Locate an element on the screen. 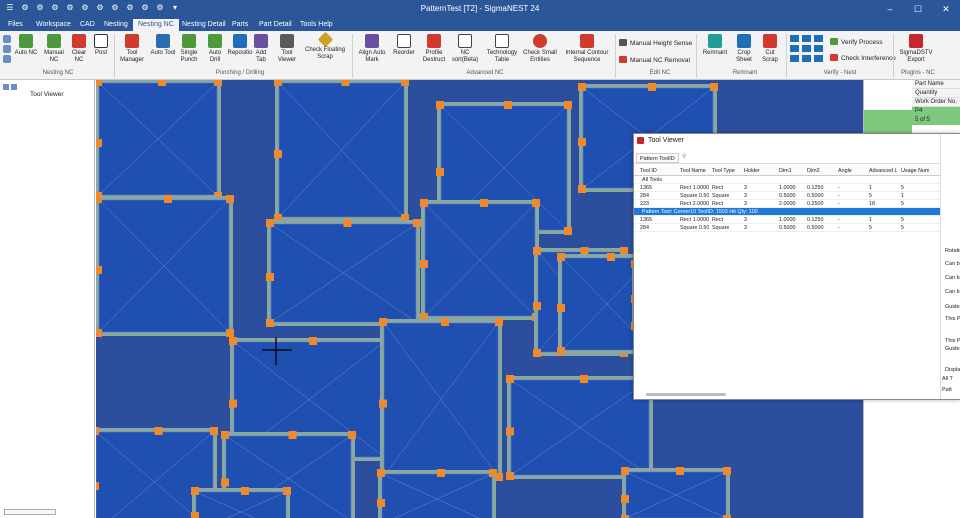 The image size is (960, 518). grid-icon is located at coordinates (7, 50).